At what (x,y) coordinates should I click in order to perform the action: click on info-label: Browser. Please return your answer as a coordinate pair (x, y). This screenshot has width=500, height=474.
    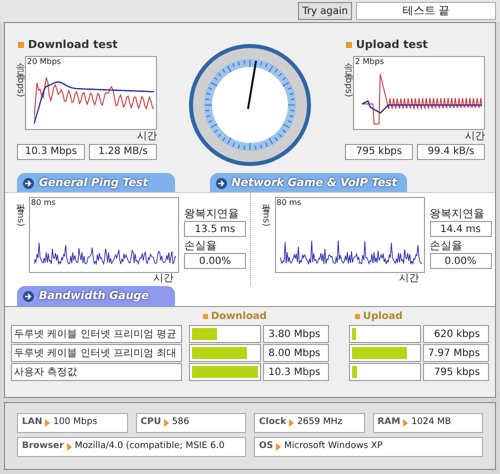
    Looking at the image, I should click on (43, 447).